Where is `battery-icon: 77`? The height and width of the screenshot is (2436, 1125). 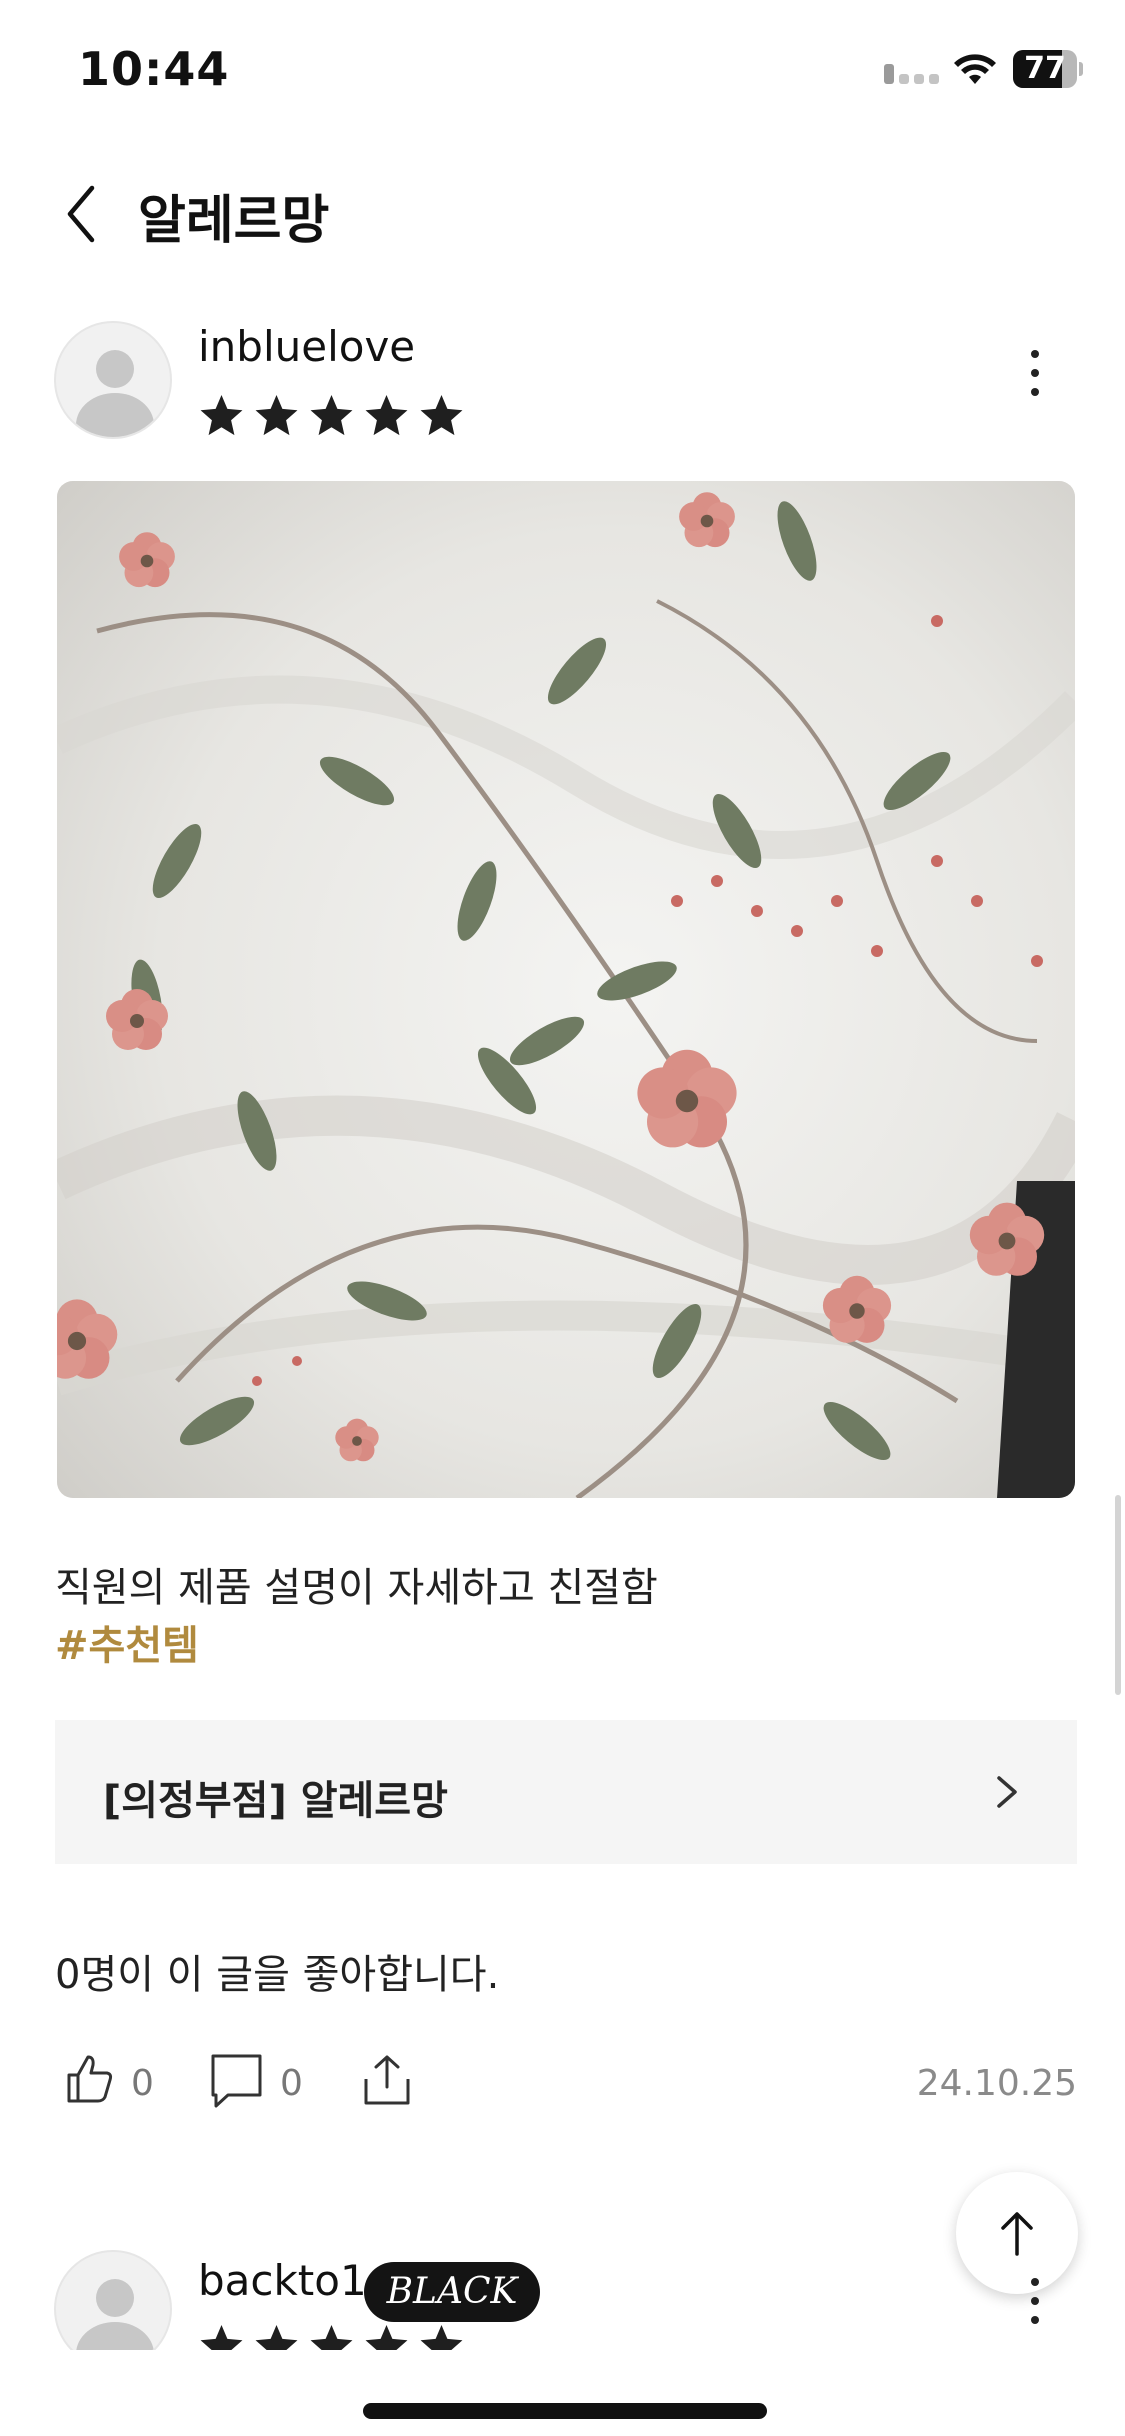
battery-icon: 77 is located at coordinates (1048, 69).